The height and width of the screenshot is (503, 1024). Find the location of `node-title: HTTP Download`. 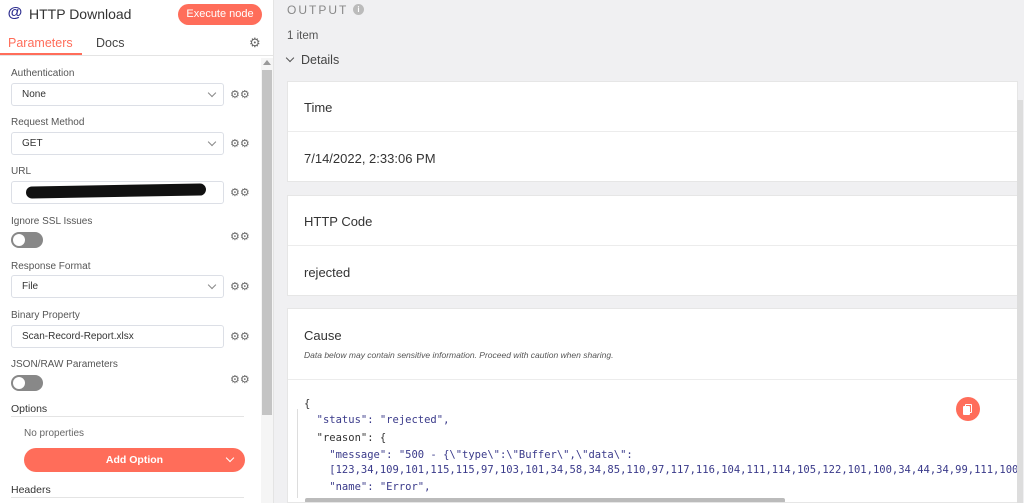

node-title: HTTP Download is located at coordinates (80, 14).